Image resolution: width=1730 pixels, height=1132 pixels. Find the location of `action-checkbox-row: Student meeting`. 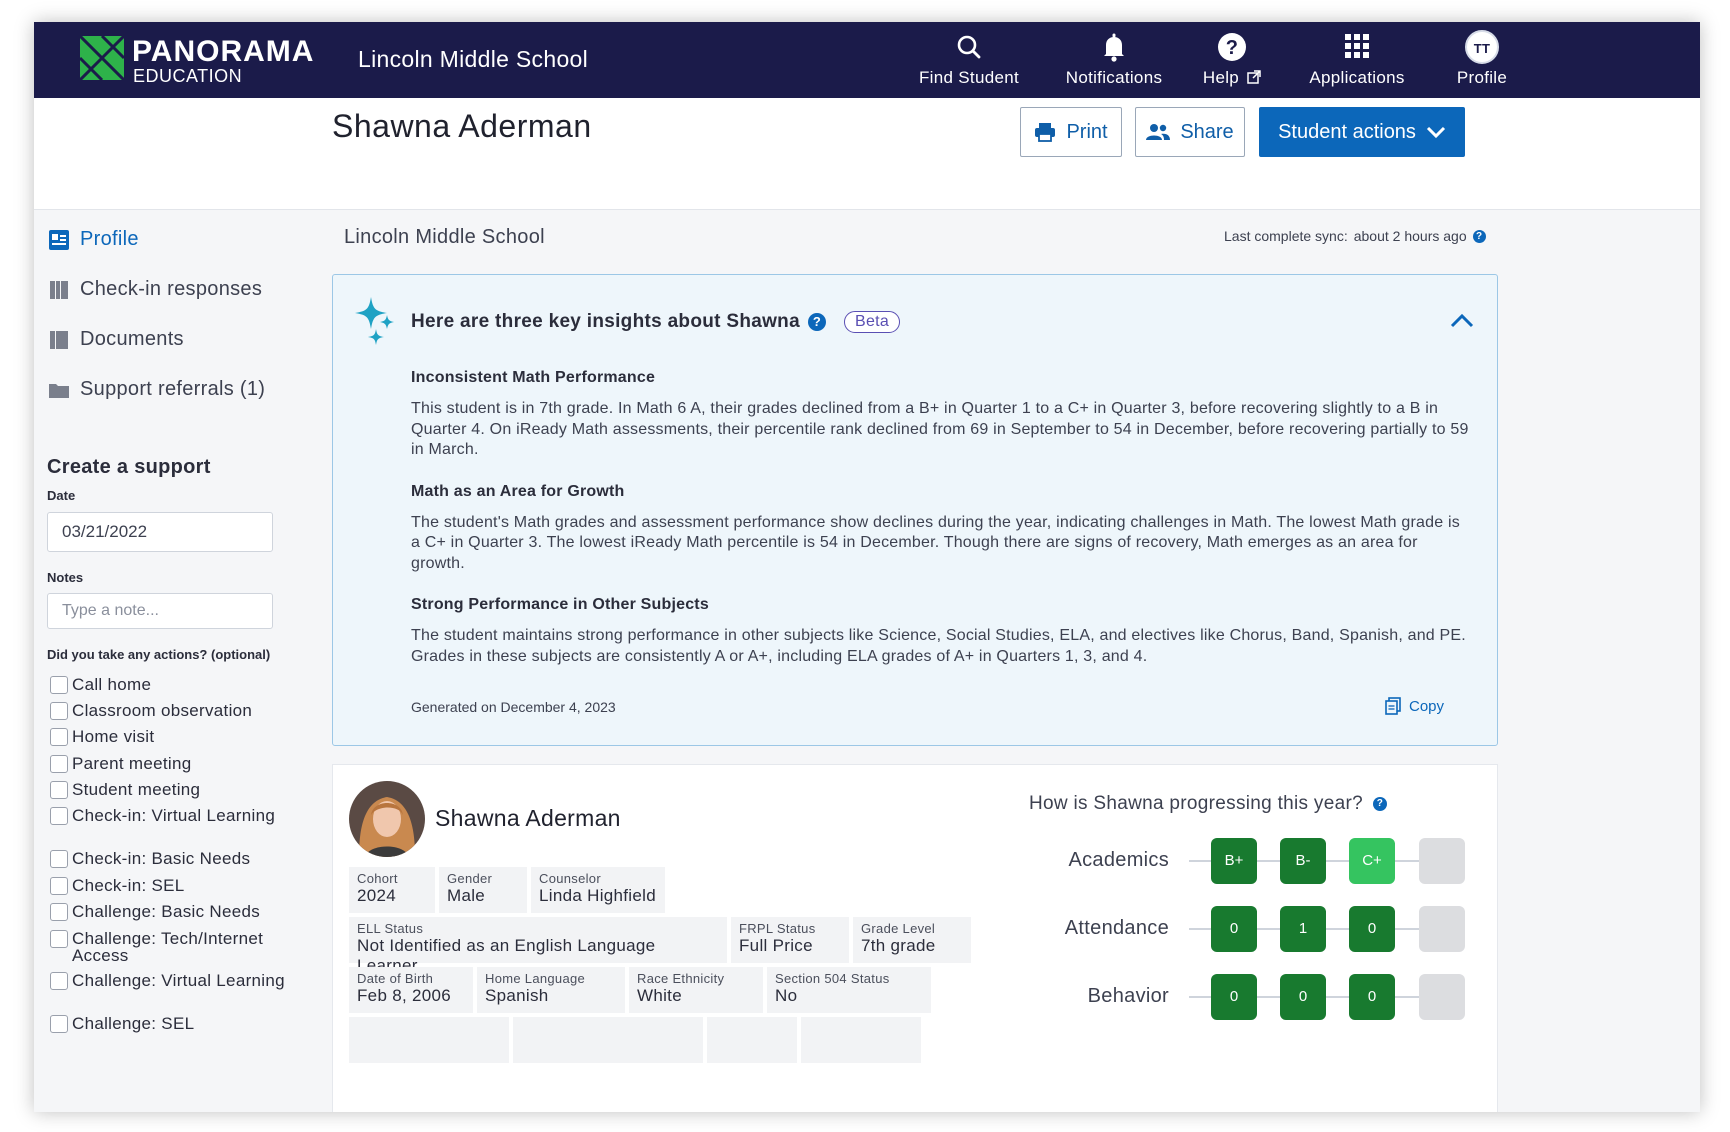

action-checkbox-row: Student meeting is located at coordinates (170, 790).